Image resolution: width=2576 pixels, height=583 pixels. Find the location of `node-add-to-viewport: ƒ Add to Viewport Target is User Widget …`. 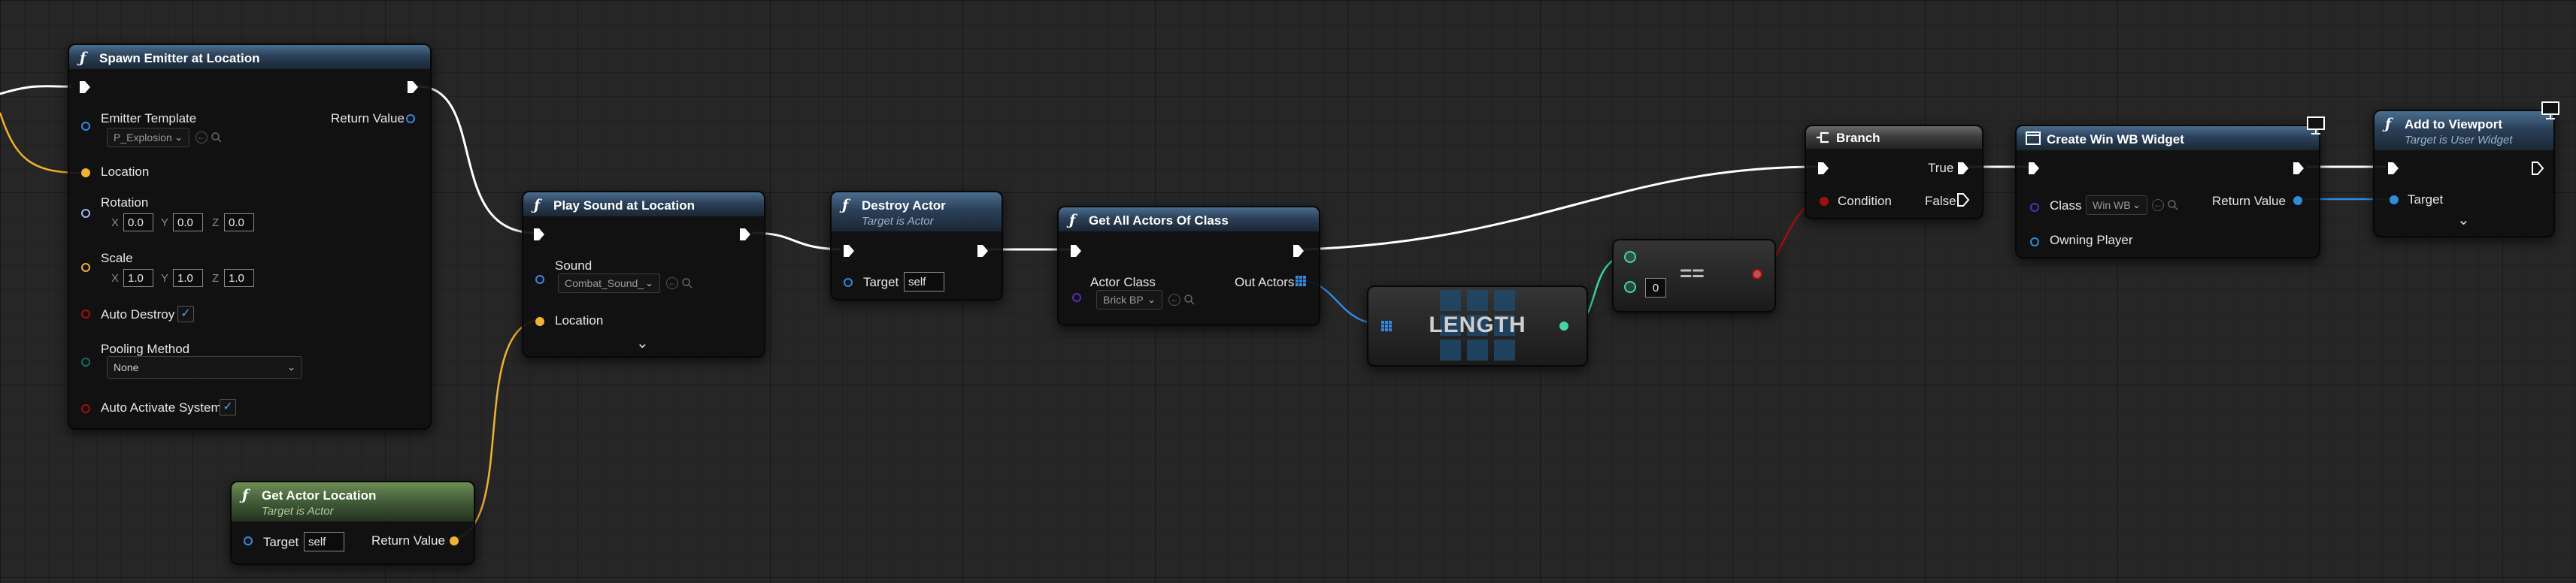

node-add-to-viewport: ƒ Add to Viewport Target is User Widget … is located at coordinates (2466, 169).